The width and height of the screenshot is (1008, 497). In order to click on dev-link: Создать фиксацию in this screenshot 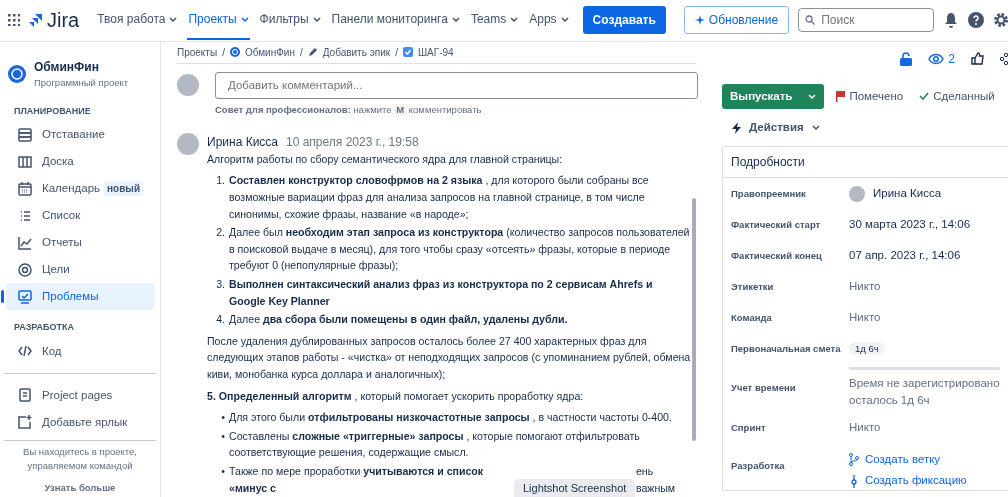, I will do `click(924, 481)`.